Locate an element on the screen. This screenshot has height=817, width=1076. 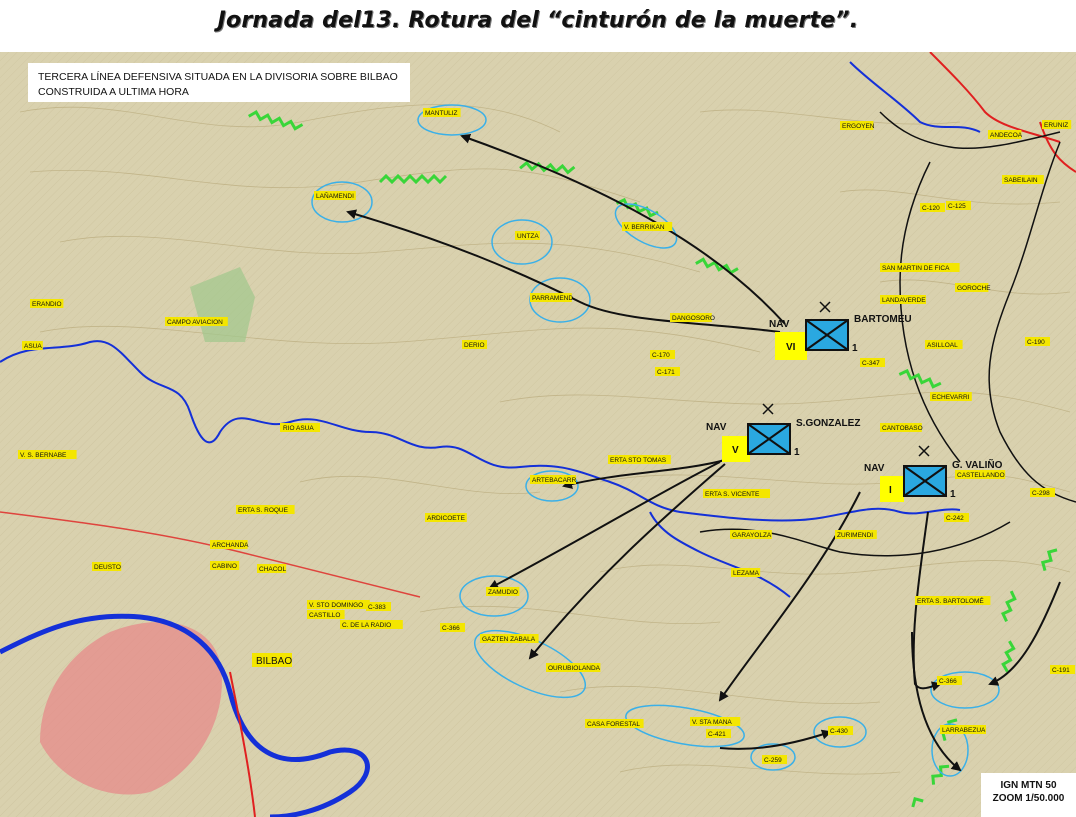
place-label: C. DE LA RADIO is located at coordinates (366, 625).